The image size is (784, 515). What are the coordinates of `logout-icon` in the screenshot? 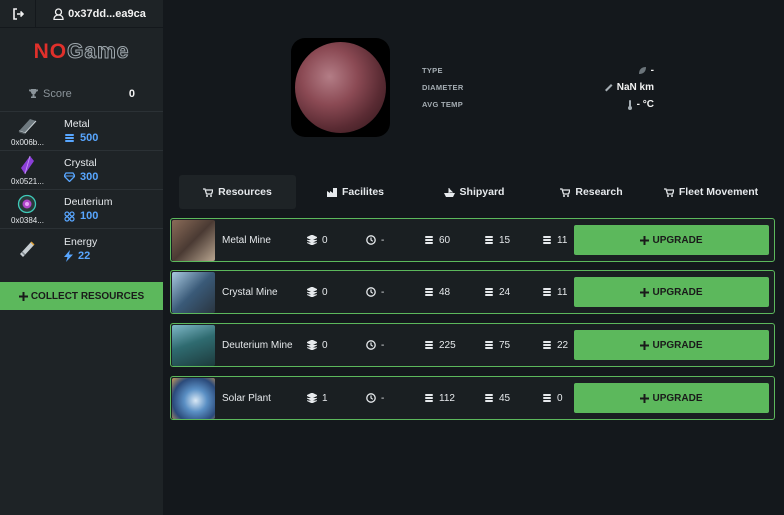 It's located at (18, 14).